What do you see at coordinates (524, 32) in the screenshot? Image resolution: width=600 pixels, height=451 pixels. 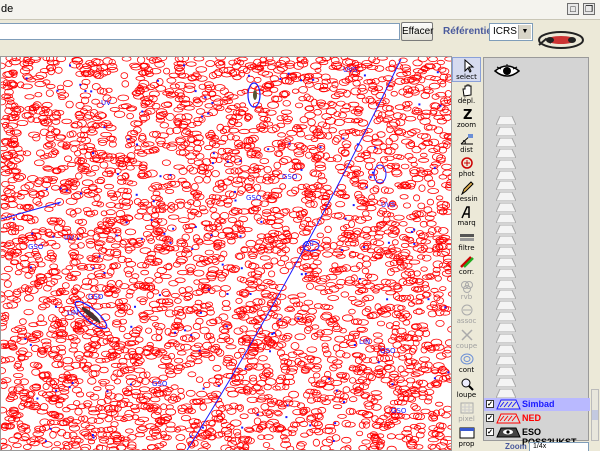 I see `chevron-down-icon: ▼` at bounding box center [524, 32].